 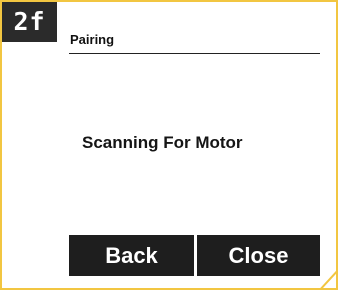 I want to click on back-button: Back, so click(x=131, y=255).